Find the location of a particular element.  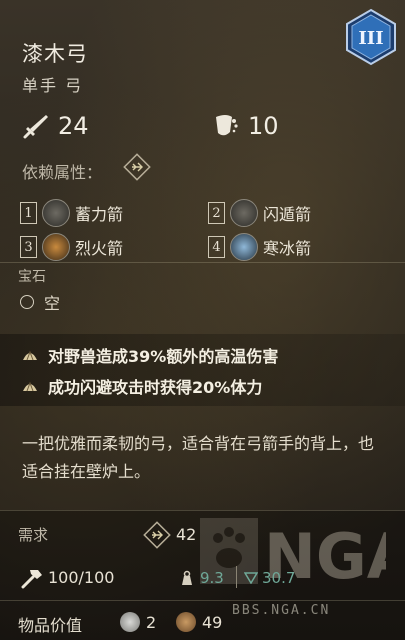

dependency-label: 依赖属性： is located at coordinates (62, 172).